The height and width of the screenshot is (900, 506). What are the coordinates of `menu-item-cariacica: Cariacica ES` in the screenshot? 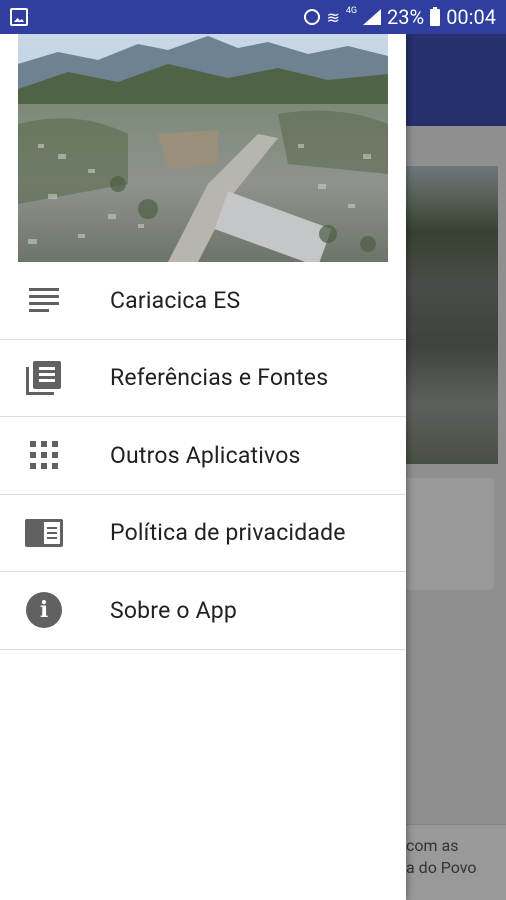 It's located at (203, 301).